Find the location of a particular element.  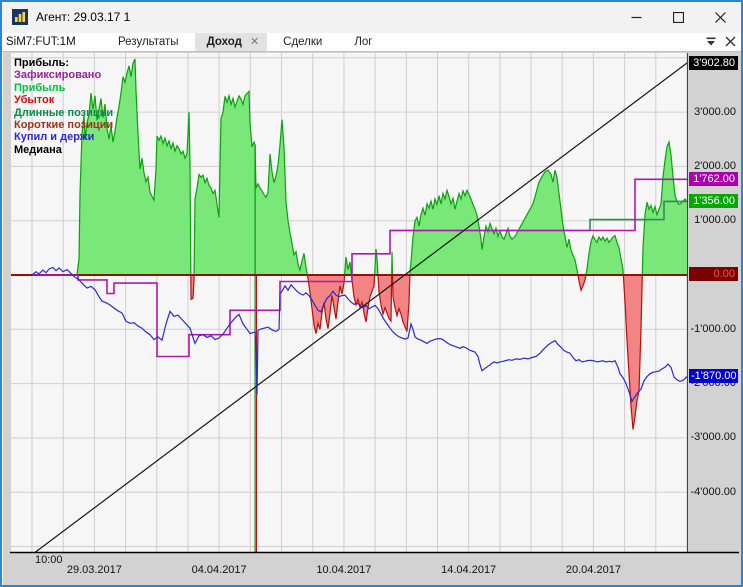

tab-close-icon: ✕ is located at coordinates (254, 42).